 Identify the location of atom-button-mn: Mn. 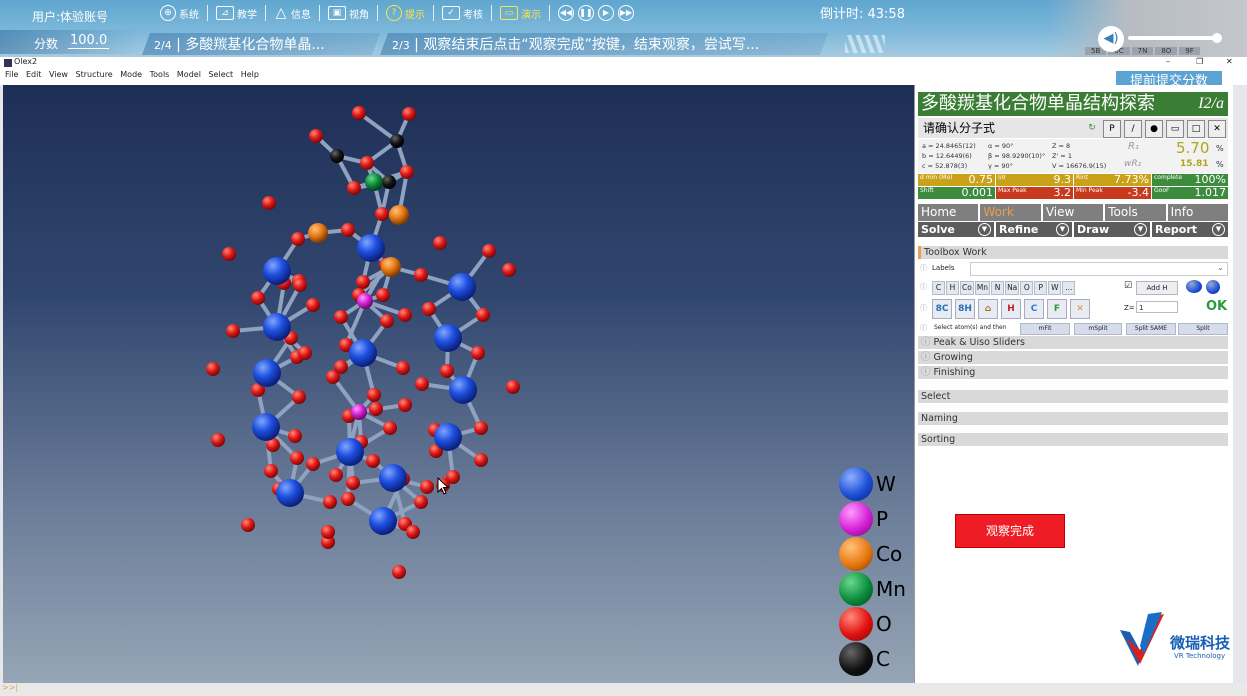
(982, 288).